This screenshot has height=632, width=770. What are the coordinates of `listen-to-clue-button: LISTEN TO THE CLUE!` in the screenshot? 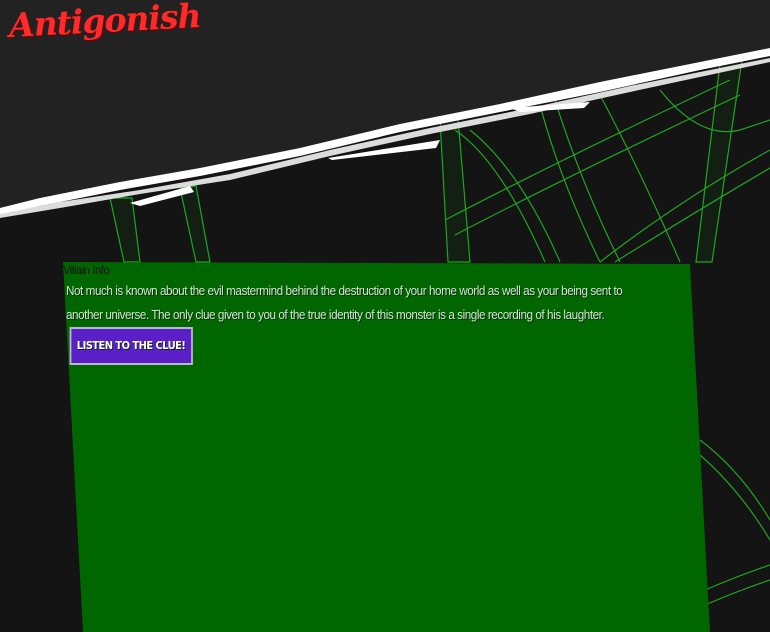 It's located at (131, 346).